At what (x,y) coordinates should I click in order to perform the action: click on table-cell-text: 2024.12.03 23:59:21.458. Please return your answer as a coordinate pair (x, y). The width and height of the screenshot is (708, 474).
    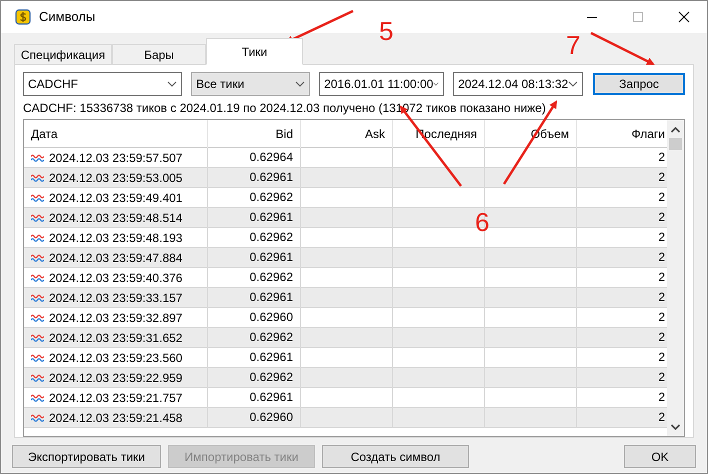
    Looking at the image, I should click on (115, 418).